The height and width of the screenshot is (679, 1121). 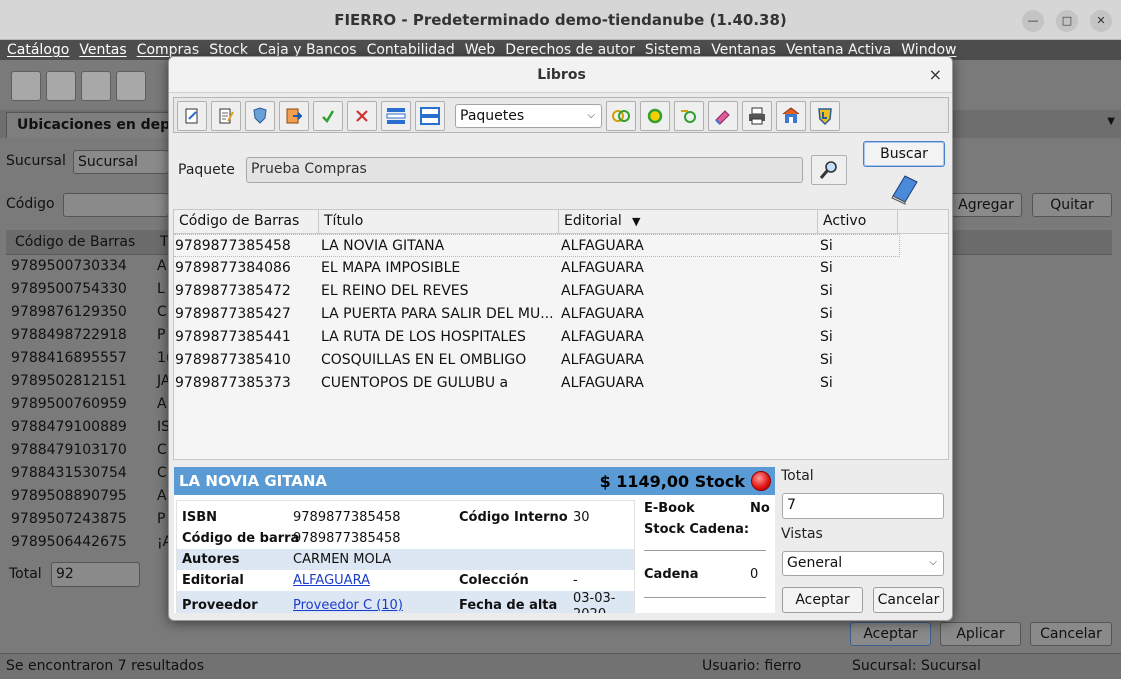 What do you see at coordinates (908, 600) in the screenshot?
I see `cancelar-button: Cancelar` at bounding box center [908, 600].